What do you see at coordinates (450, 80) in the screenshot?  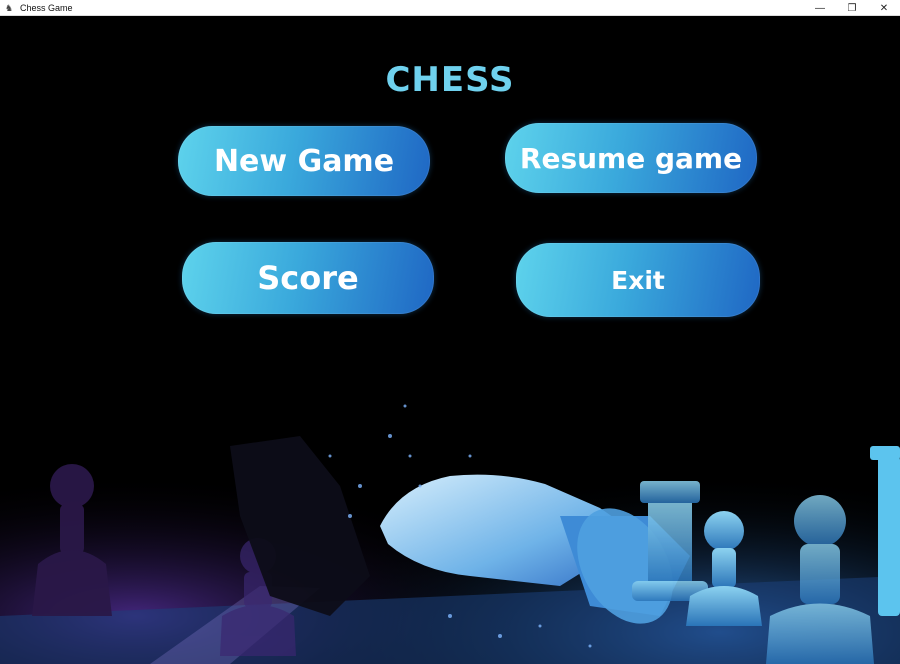 I see `chess-logo: CHESS` at bounding box center [450, 80].